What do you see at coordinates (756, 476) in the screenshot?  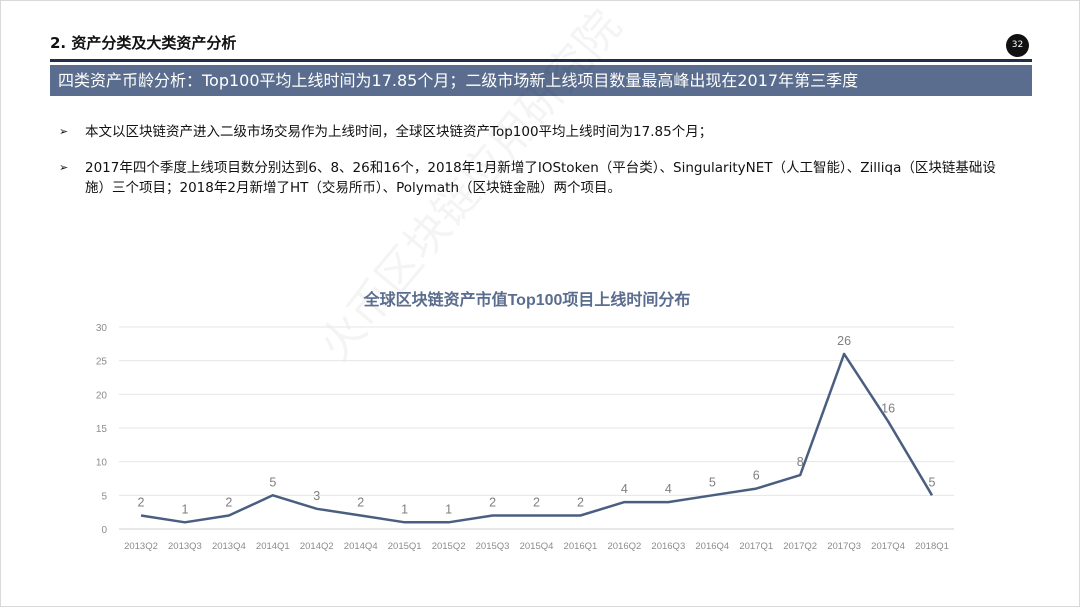 I see `data-label: 6` at bounding box center [756, 476].